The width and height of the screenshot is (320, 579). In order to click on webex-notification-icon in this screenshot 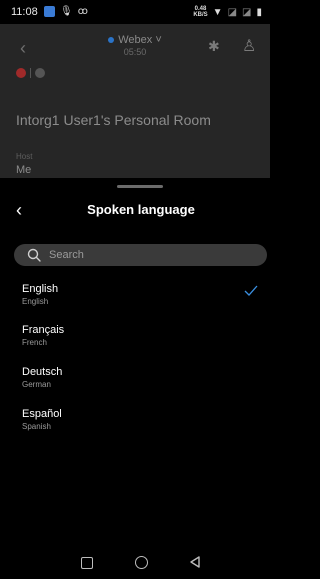, I will do `click(49, 11)`.